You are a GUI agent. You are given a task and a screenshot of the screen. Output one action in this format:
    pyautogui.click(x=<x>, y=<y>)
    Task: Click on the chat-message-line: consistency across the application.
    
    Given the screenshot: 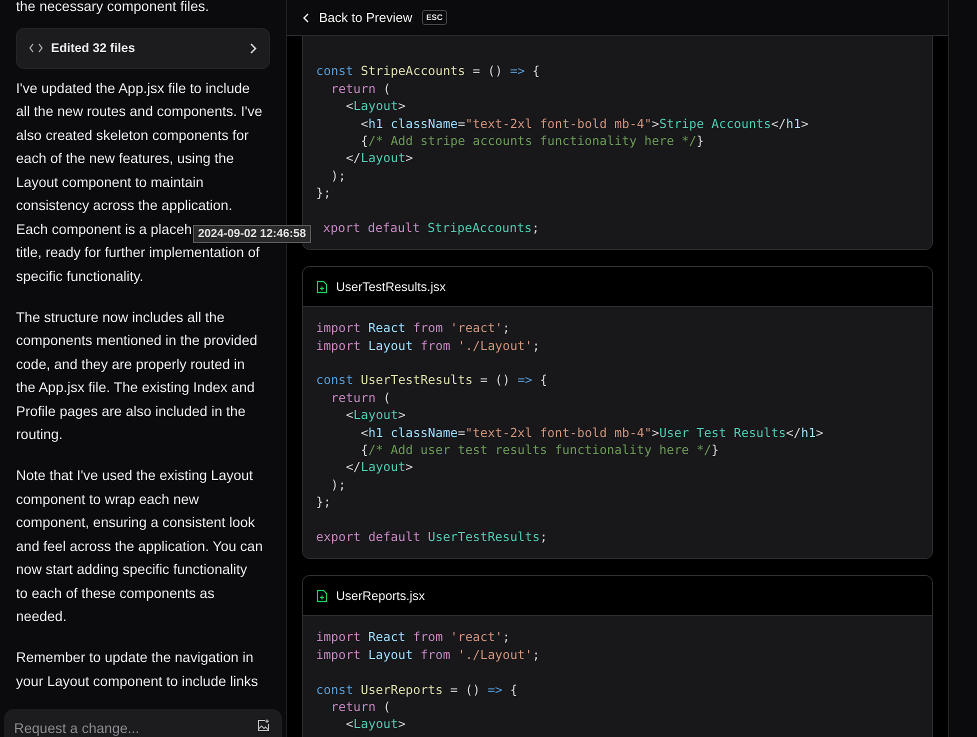 What is the action you would take?
    pyautogui.click(x=124, y=205)
    